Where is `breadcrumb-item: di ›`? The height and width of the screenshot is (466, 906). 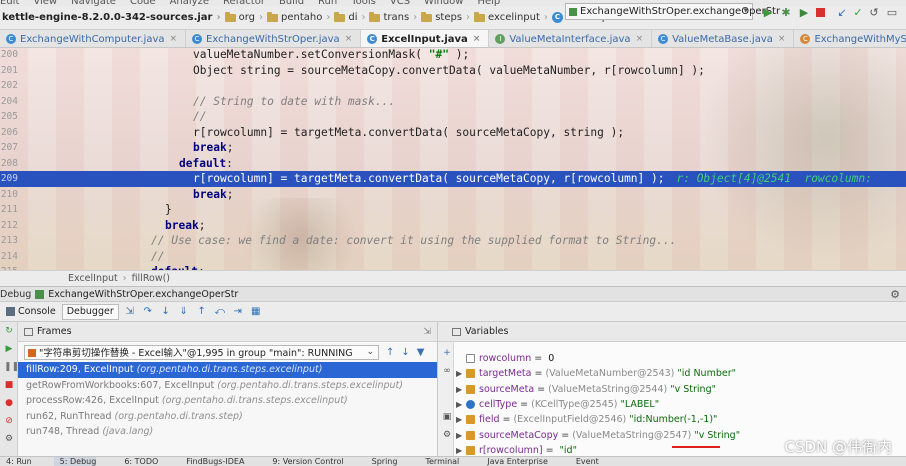 breadcrumb-item: di › is located at coordinates (351, 17).